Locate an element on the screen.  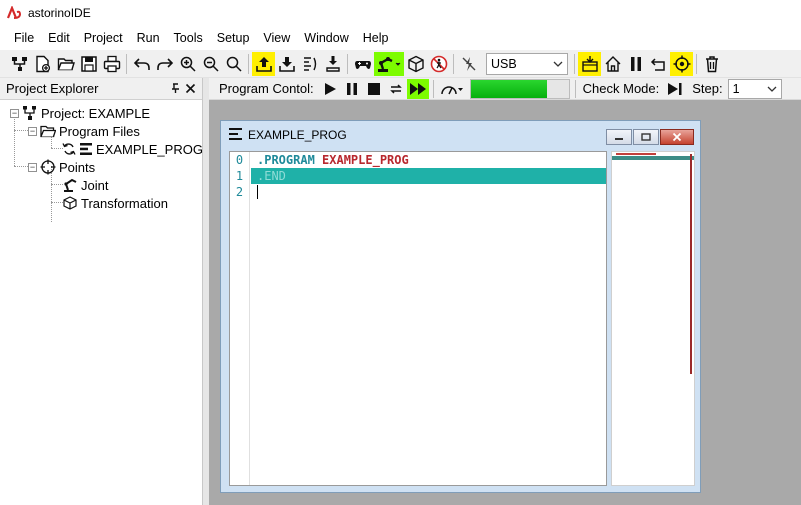
menu-file: File is located at coordinates (24, 38).